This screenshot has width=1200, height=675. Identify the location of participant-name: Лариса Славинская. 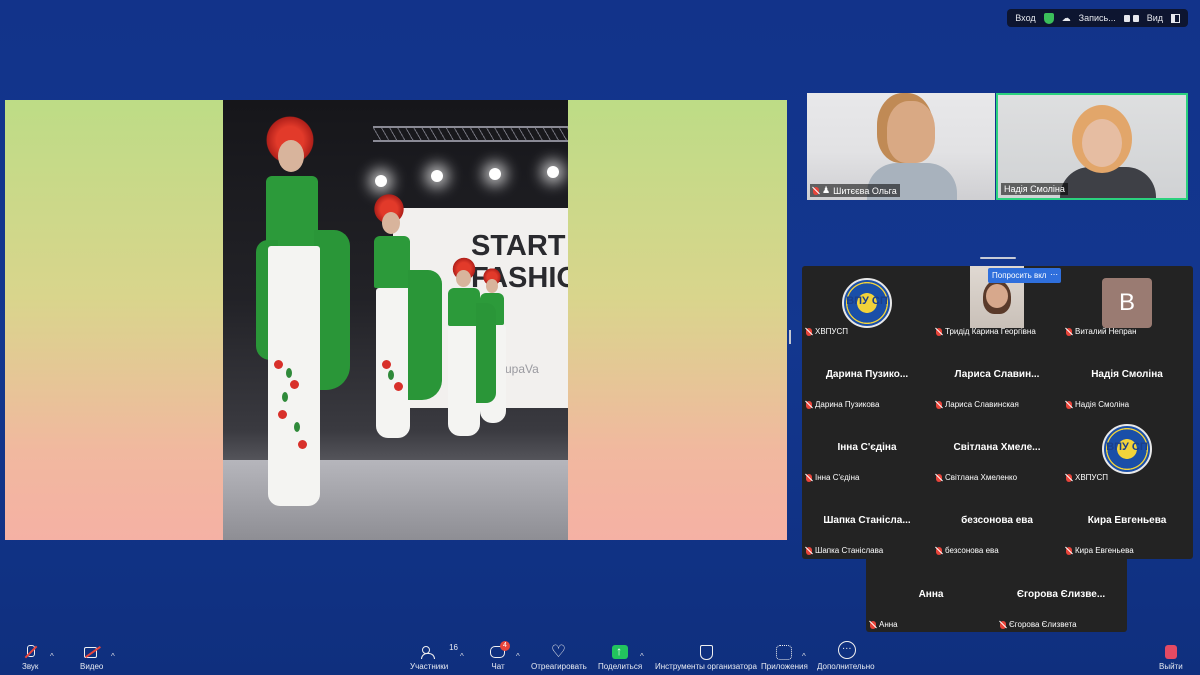
(982, 404).